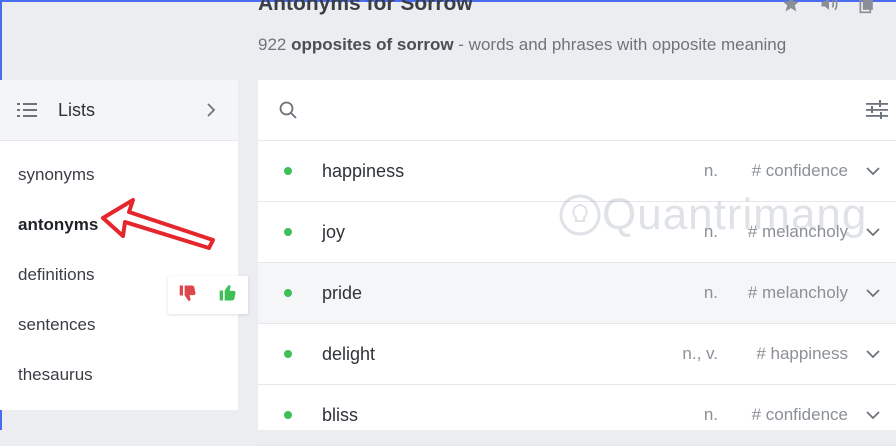  What do you see at coordinates (272, 44) in the screenshot?
I see `result-count: 922` at bounding box center [272, 44].